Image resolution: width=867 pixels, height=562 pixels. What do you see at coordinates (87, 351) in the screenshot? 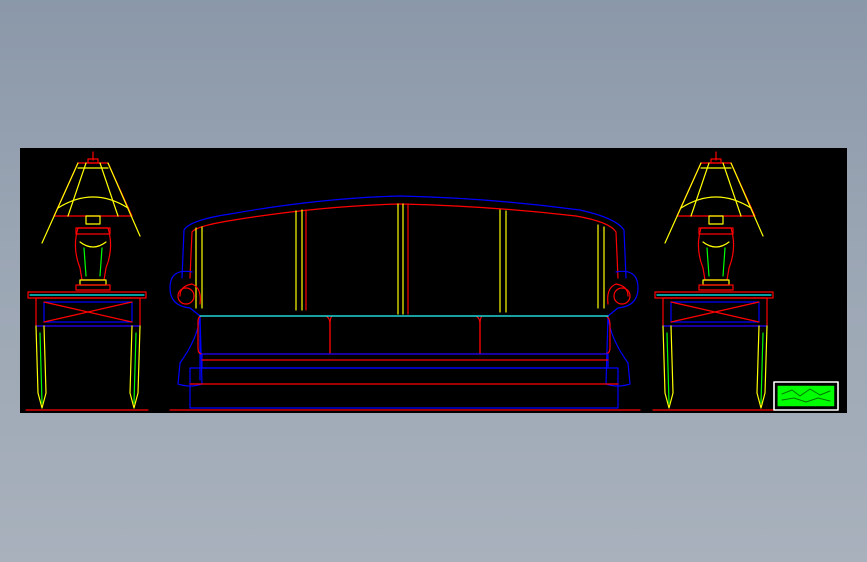
I see `left-side-table` at bounding box center [87, 351].